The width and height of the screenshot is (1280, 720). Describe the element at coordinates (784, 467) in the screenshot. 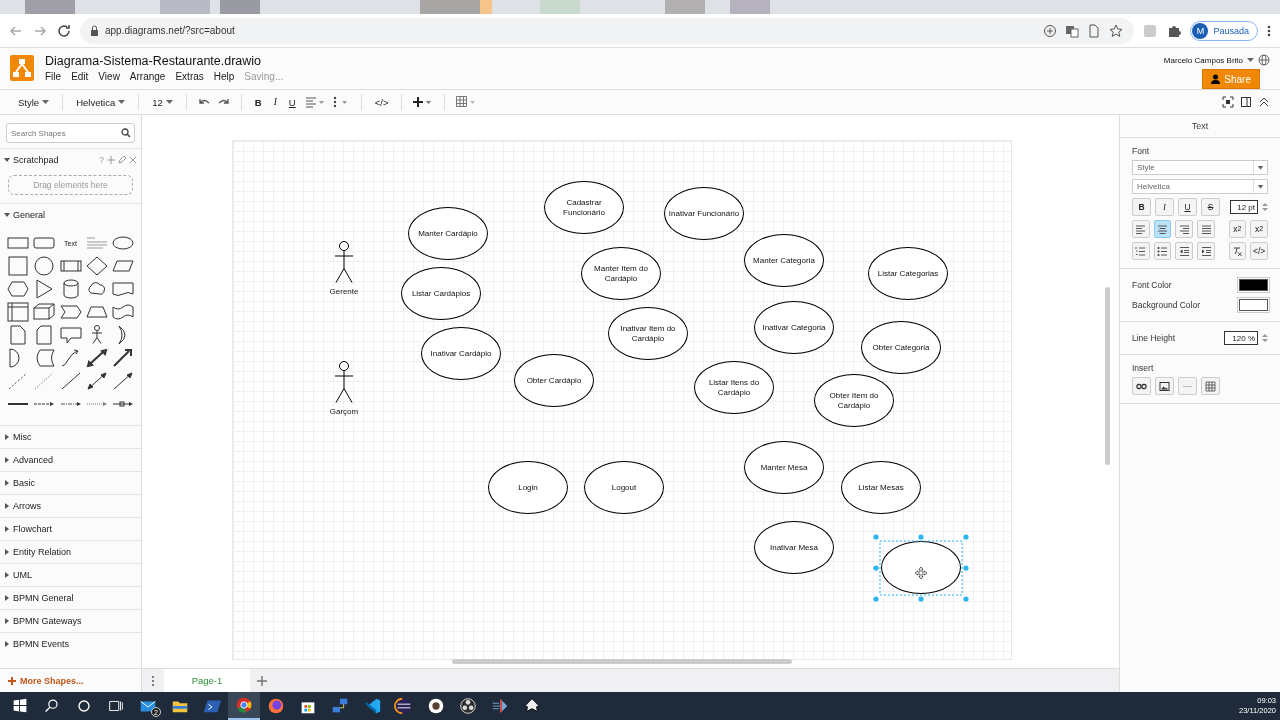

I see `use-case-ellipse: Manter Mesa` at that location.